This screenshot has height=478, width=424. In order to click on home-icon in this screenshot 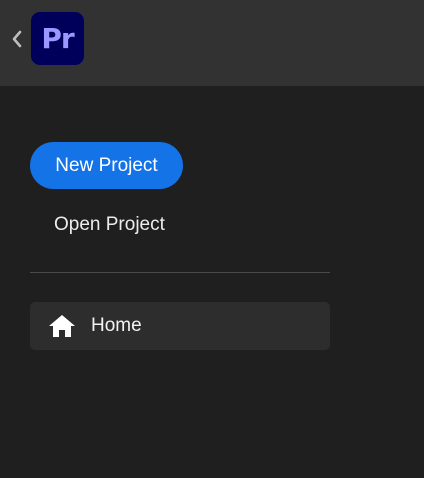, I will do `click(62, 326)`.